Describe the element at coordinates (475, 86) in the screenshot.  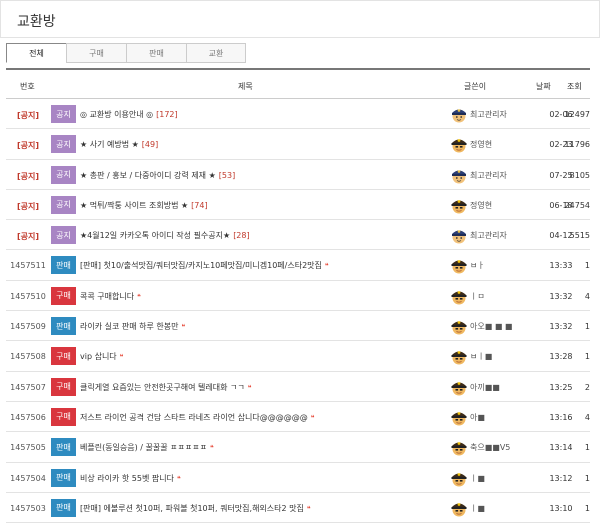
I see `column-writer: 글쓴이` at that location.